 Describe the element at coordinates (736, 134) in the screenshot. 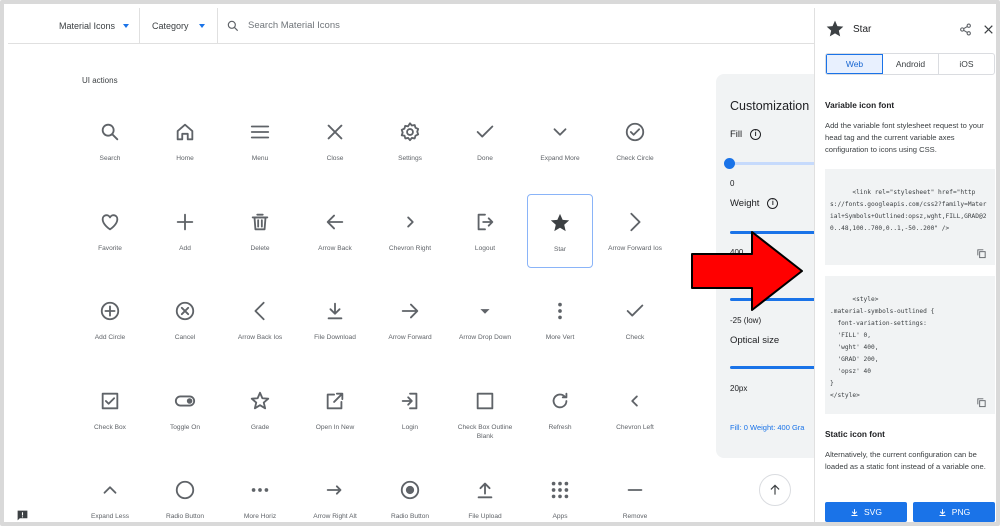

I see `fill-label-text: Fill` at that location.